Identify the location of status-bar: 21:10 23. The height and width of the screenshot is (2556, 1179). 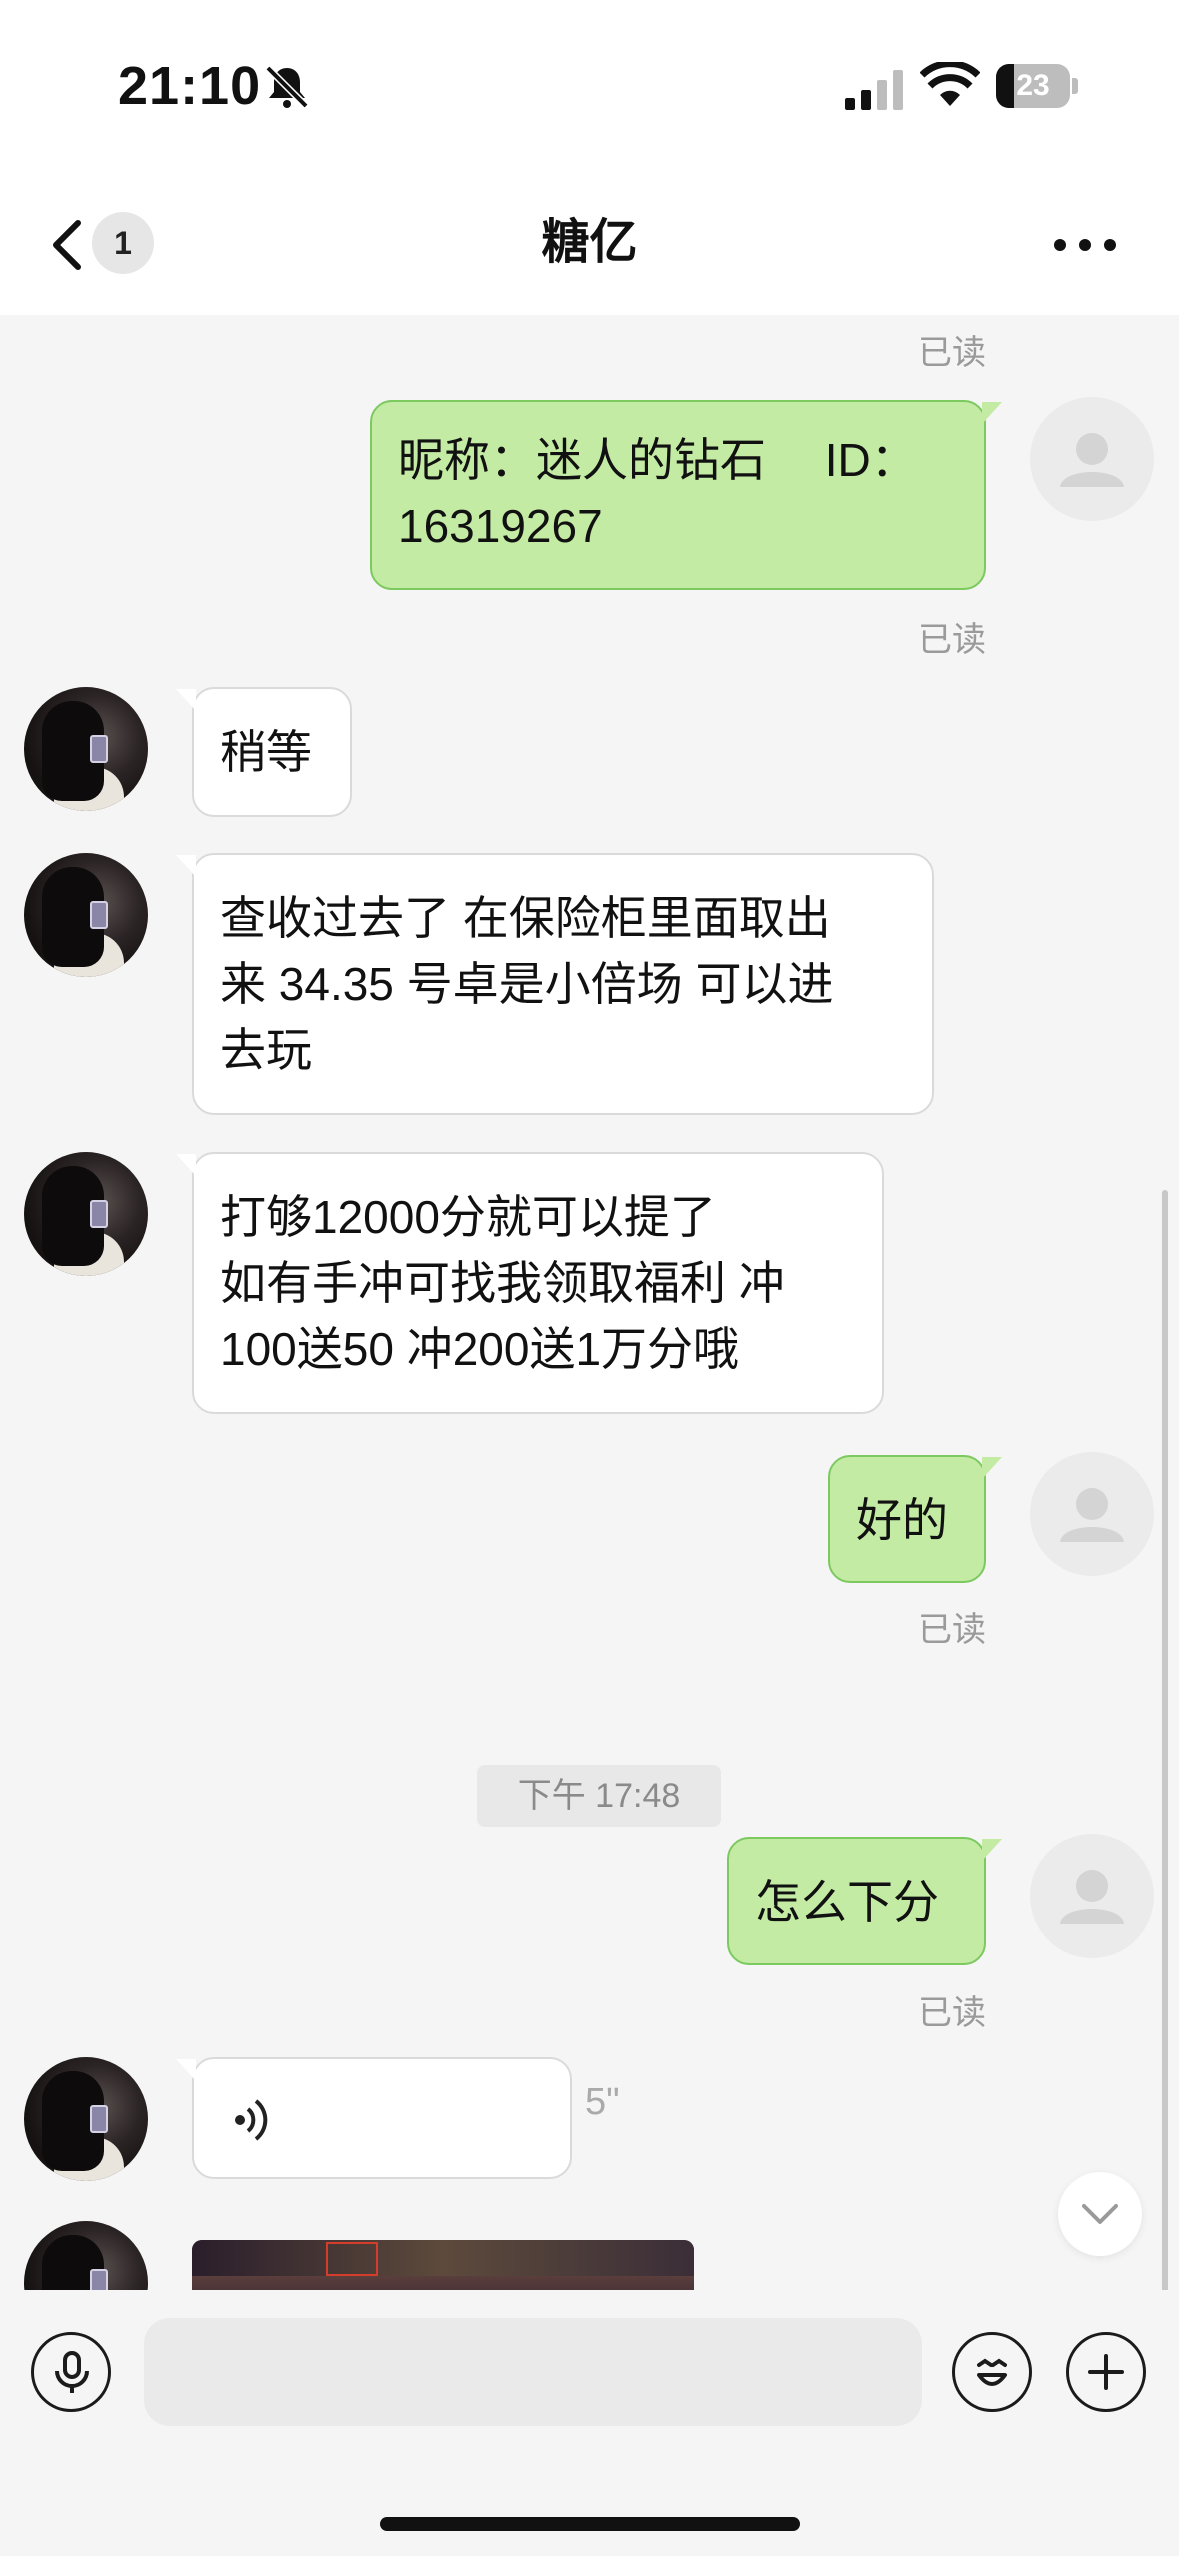
(589, 87).